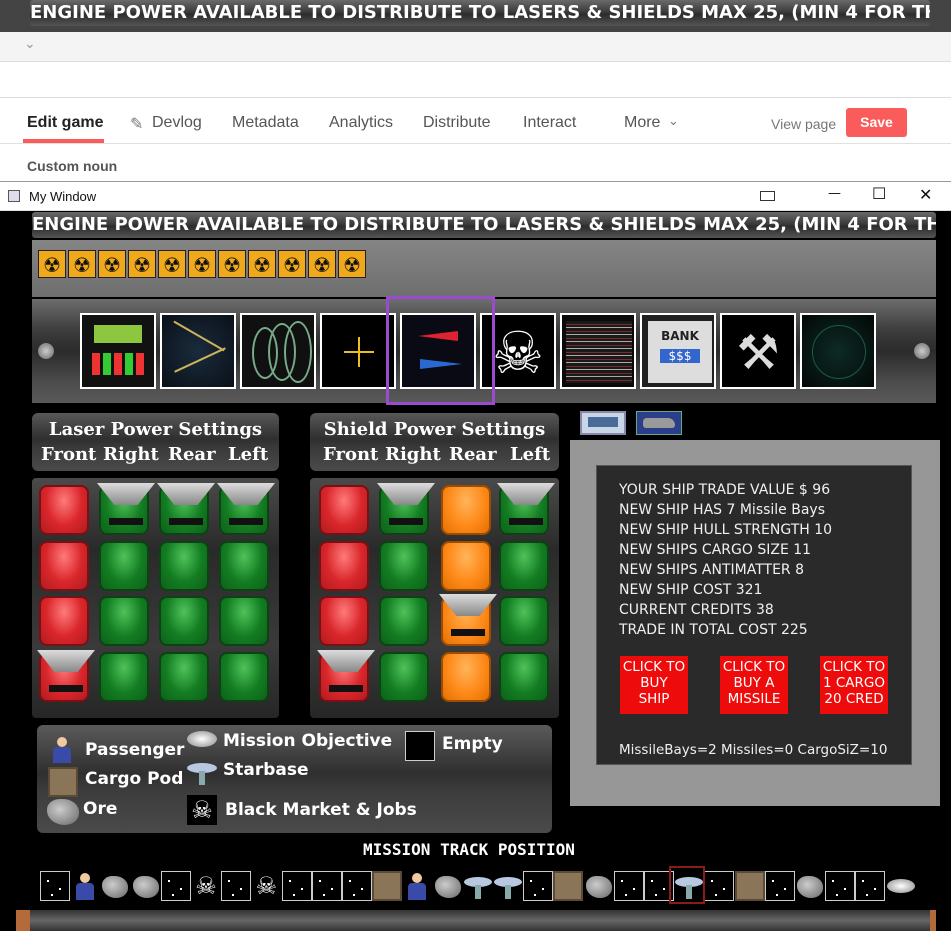 This screenshot has height=931, width=951. What do you see at coordinates (754, 685) in the screenshot?
I see `buy-missile-button: CLICK TO BUY A MISSILE` at bounding box center [754, 685].